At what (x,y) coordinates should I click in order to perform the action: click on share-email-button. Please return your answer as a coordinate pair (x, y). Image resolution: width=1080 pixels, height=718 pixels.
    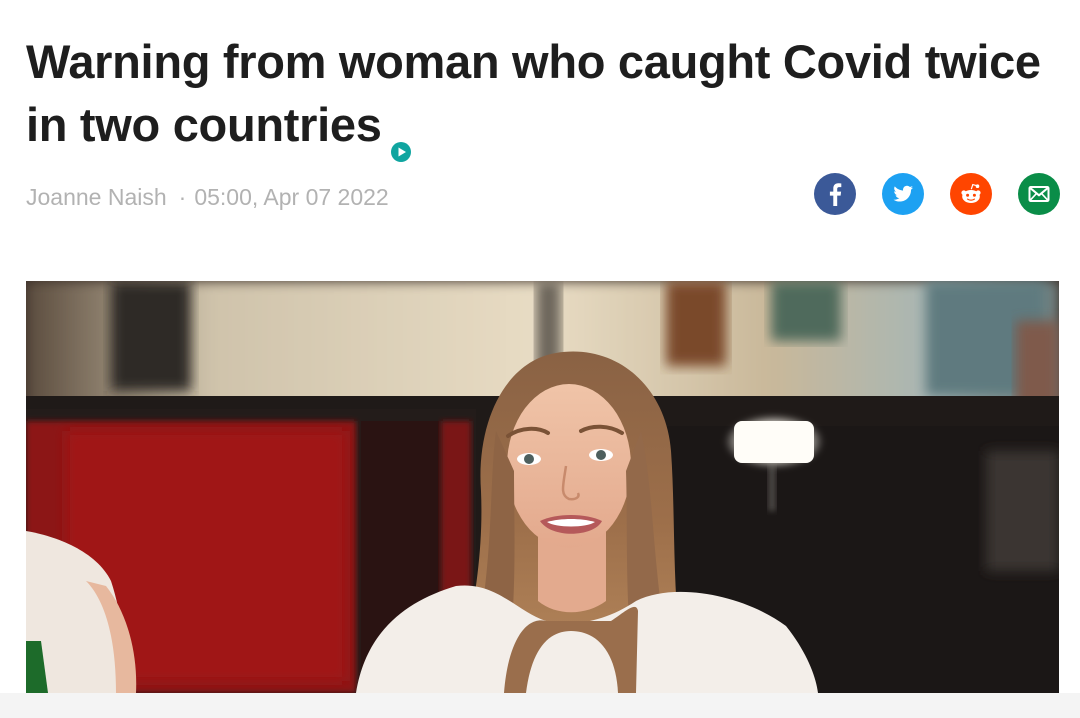
    Looking at the image, I should click on (1039, 194).